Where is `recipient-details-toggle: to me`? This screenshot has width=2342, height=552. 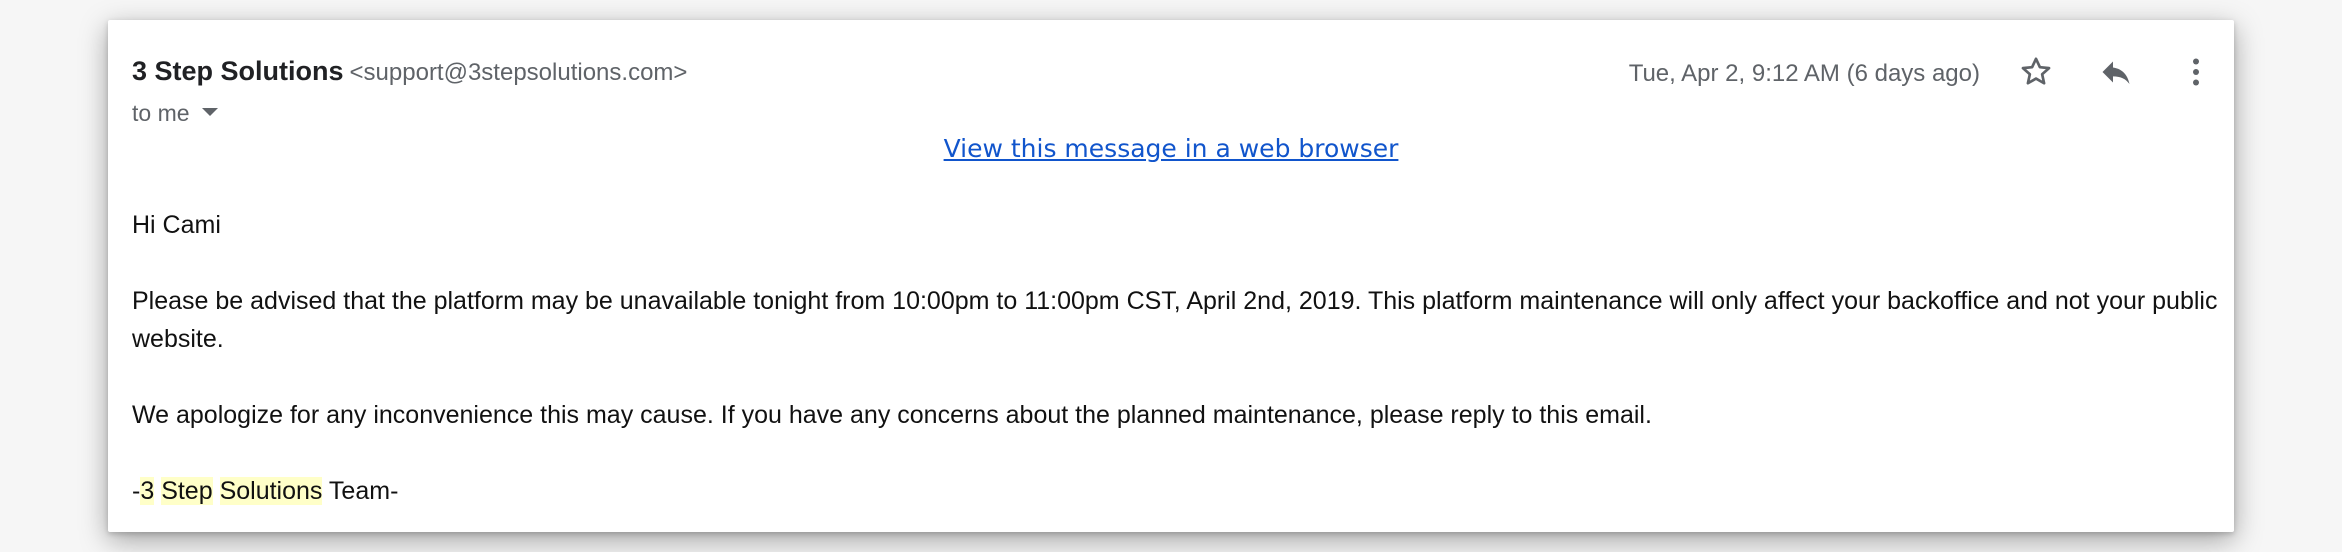 recipient-details-toggle: to me is located at coordinates (175, 113).